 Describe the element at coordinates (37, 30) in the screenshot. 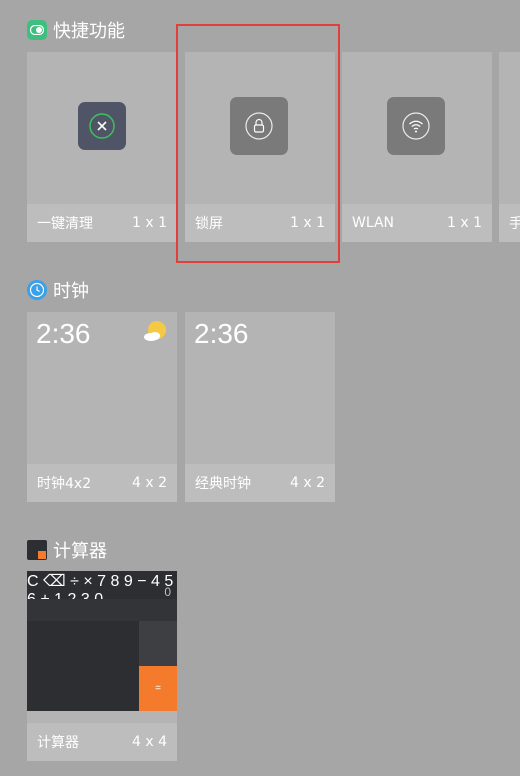

I see `toggle-icon` at that location.